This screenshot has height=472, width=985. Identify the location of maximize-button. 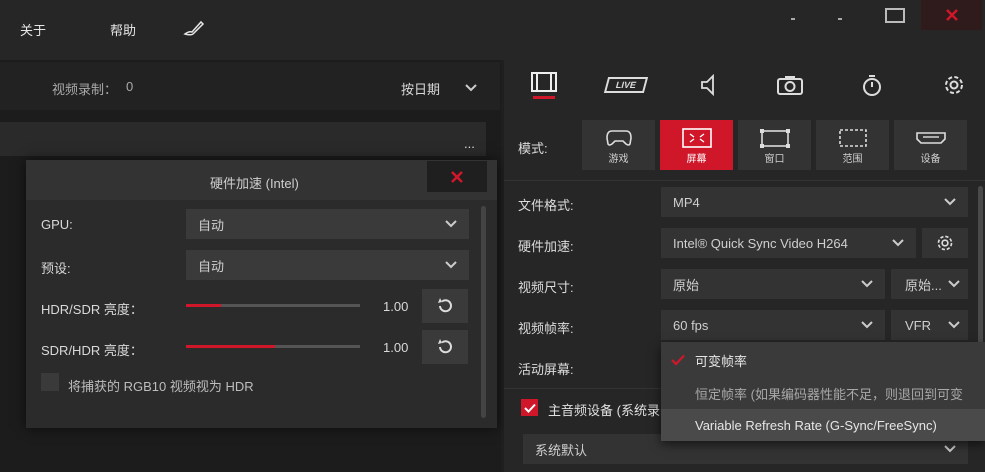
(895, 15).